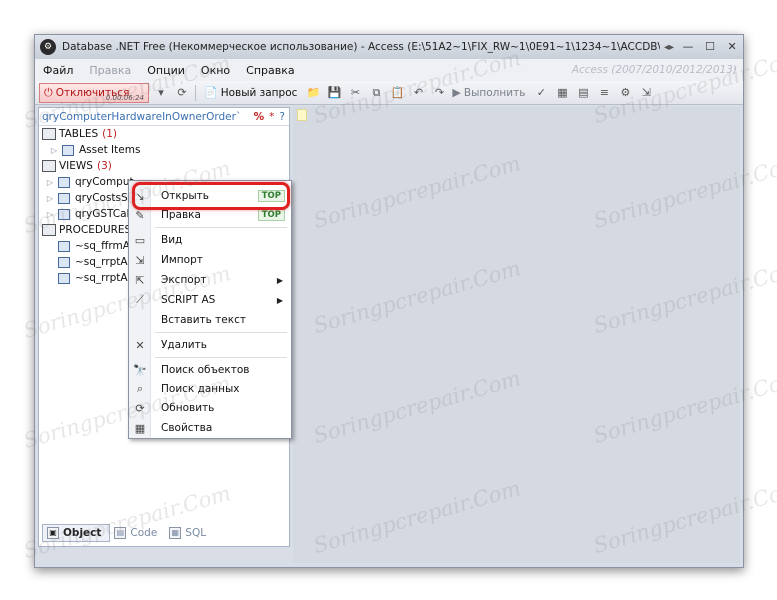 This screenshot has width=777, height=600. Describe the element at coordinates (270, 70) in the screenshot. I see `menu-help: Справка` at that location.